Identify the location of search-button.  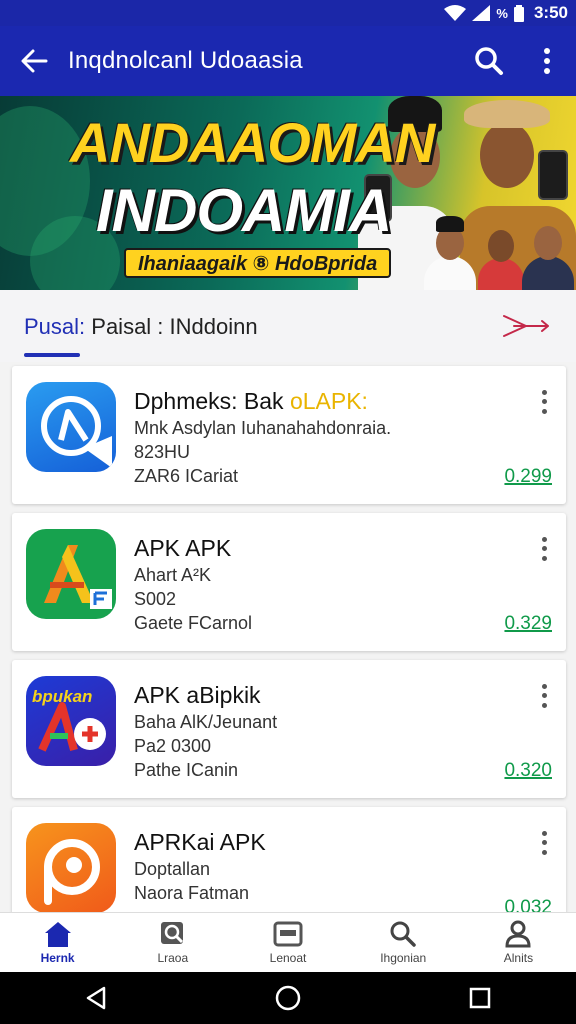
(489, 61).